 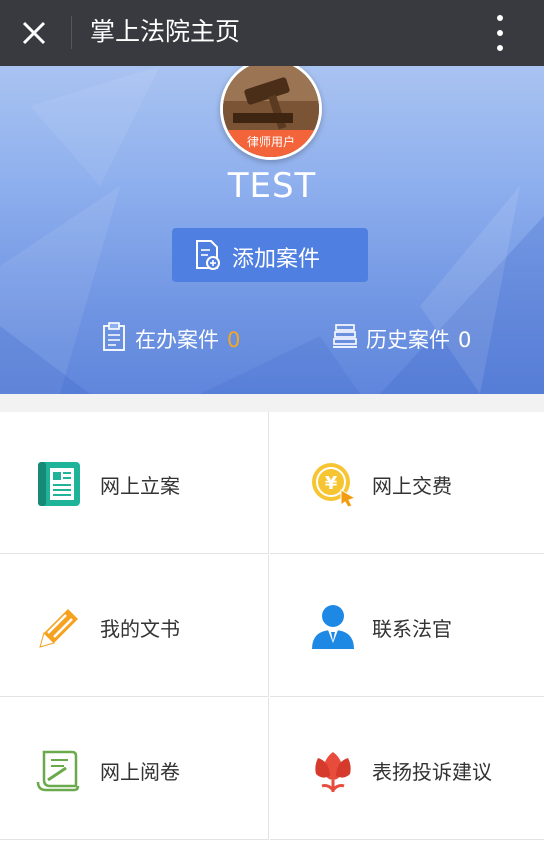 I want to click on pencil-icon, so click(x=58, y=628).